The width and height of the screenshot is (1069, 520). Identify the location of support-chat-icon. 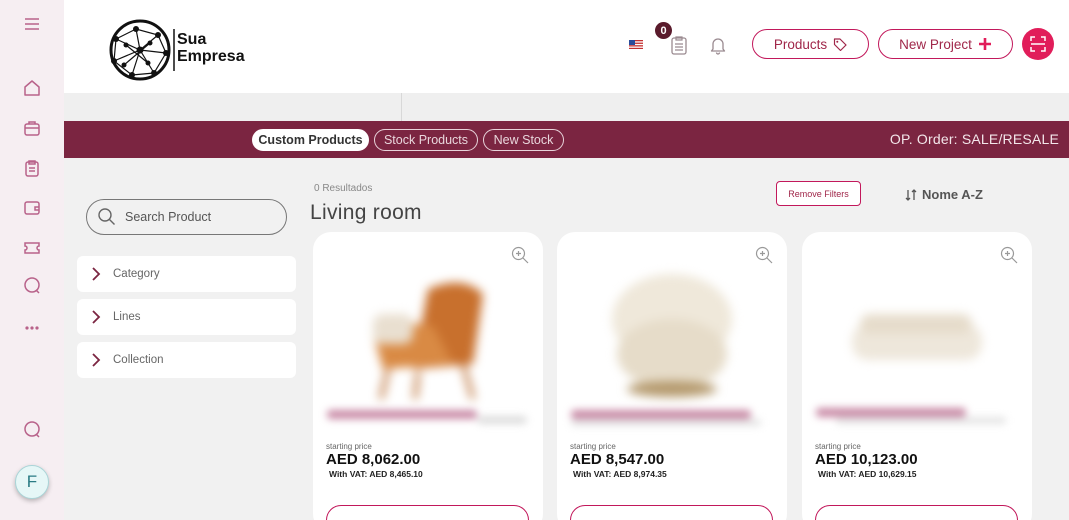
(32, 430).